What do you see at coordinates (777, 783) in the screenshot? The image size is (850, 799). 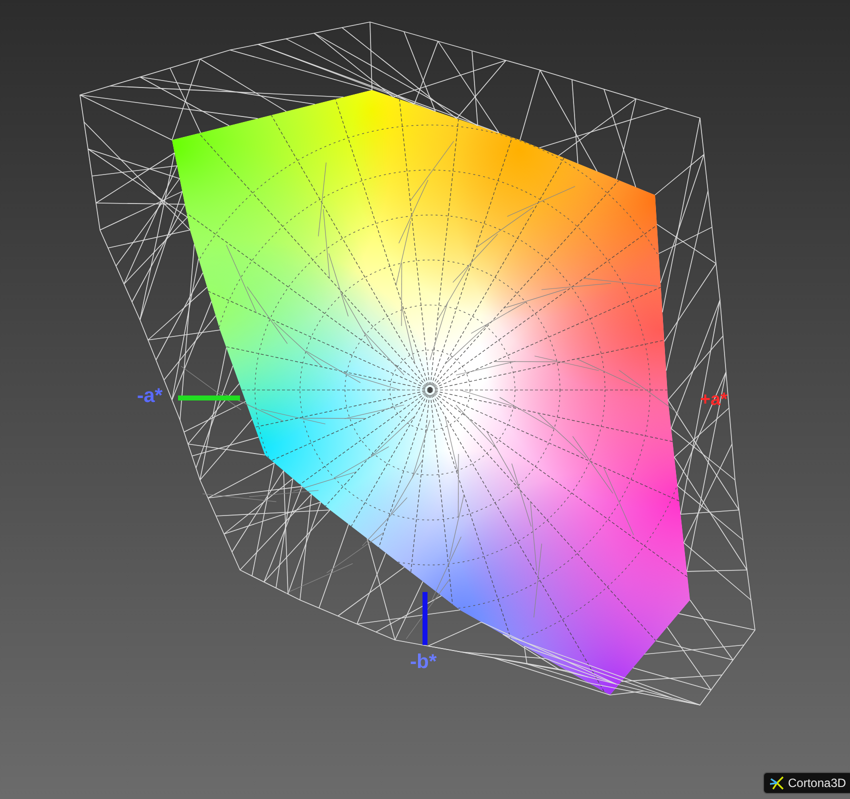 I see `star-burst-icon` at bounding box center [777, 783].